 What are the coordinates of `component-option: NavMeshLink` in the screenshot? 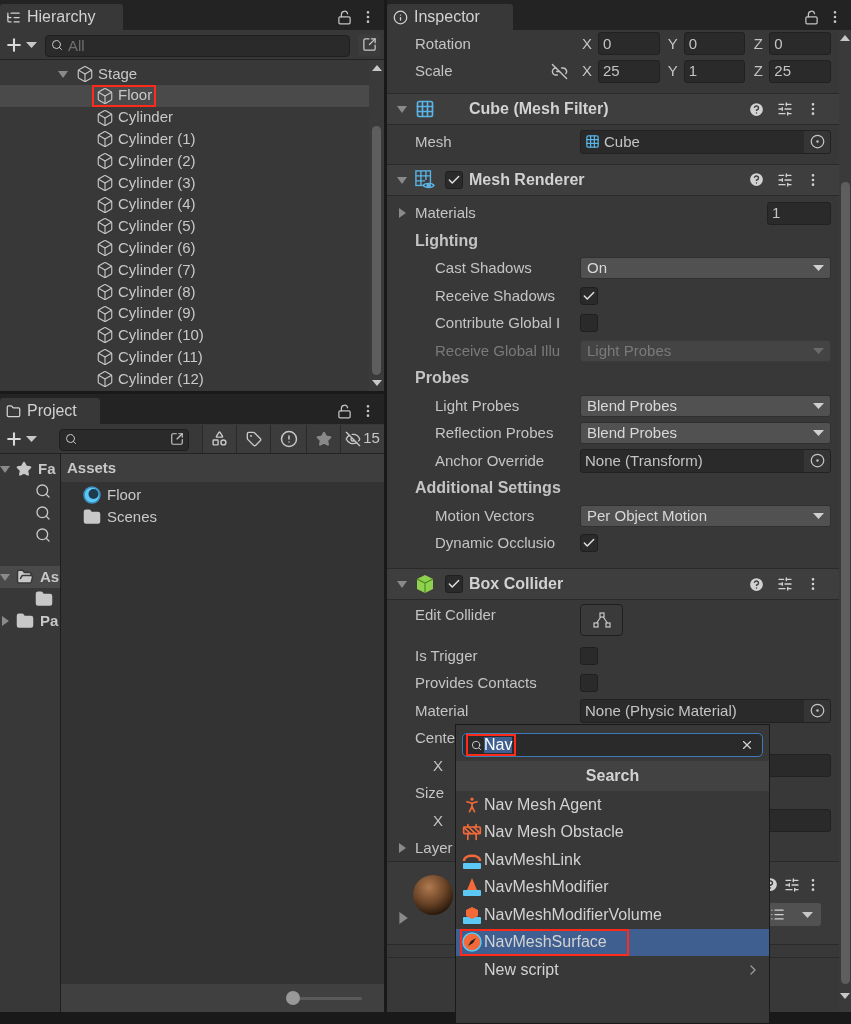 It's located at (612, 860).